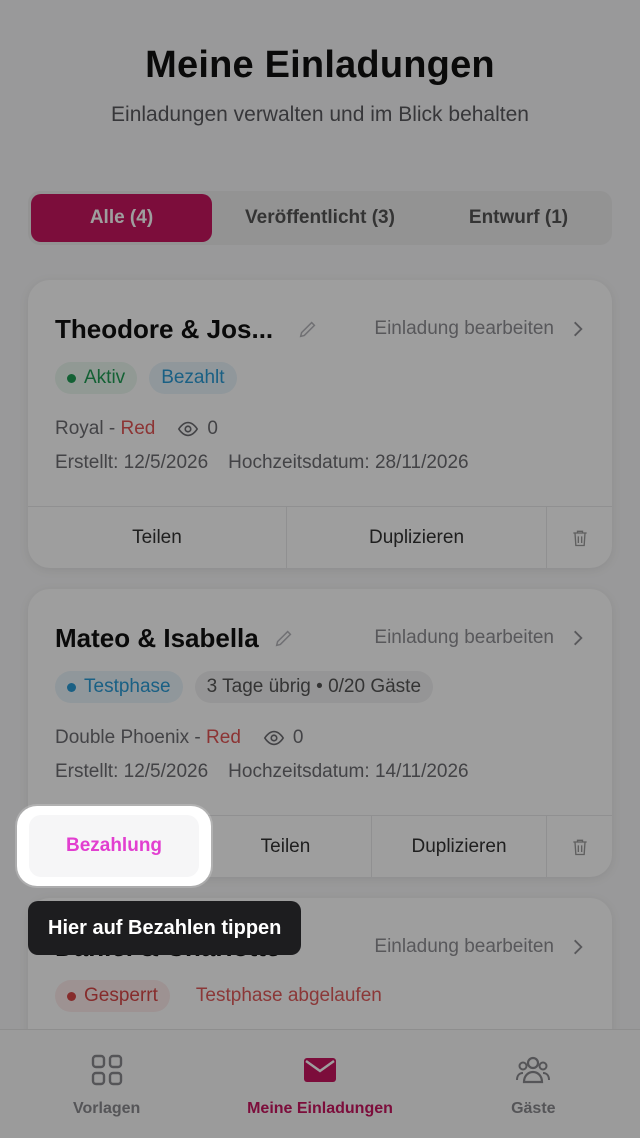 The image size is (640, 1138). What do you see at coordinates (320, 1083) in the screenshot?
I see `nav-dim-overlay` at bounding box center [320, 1083].